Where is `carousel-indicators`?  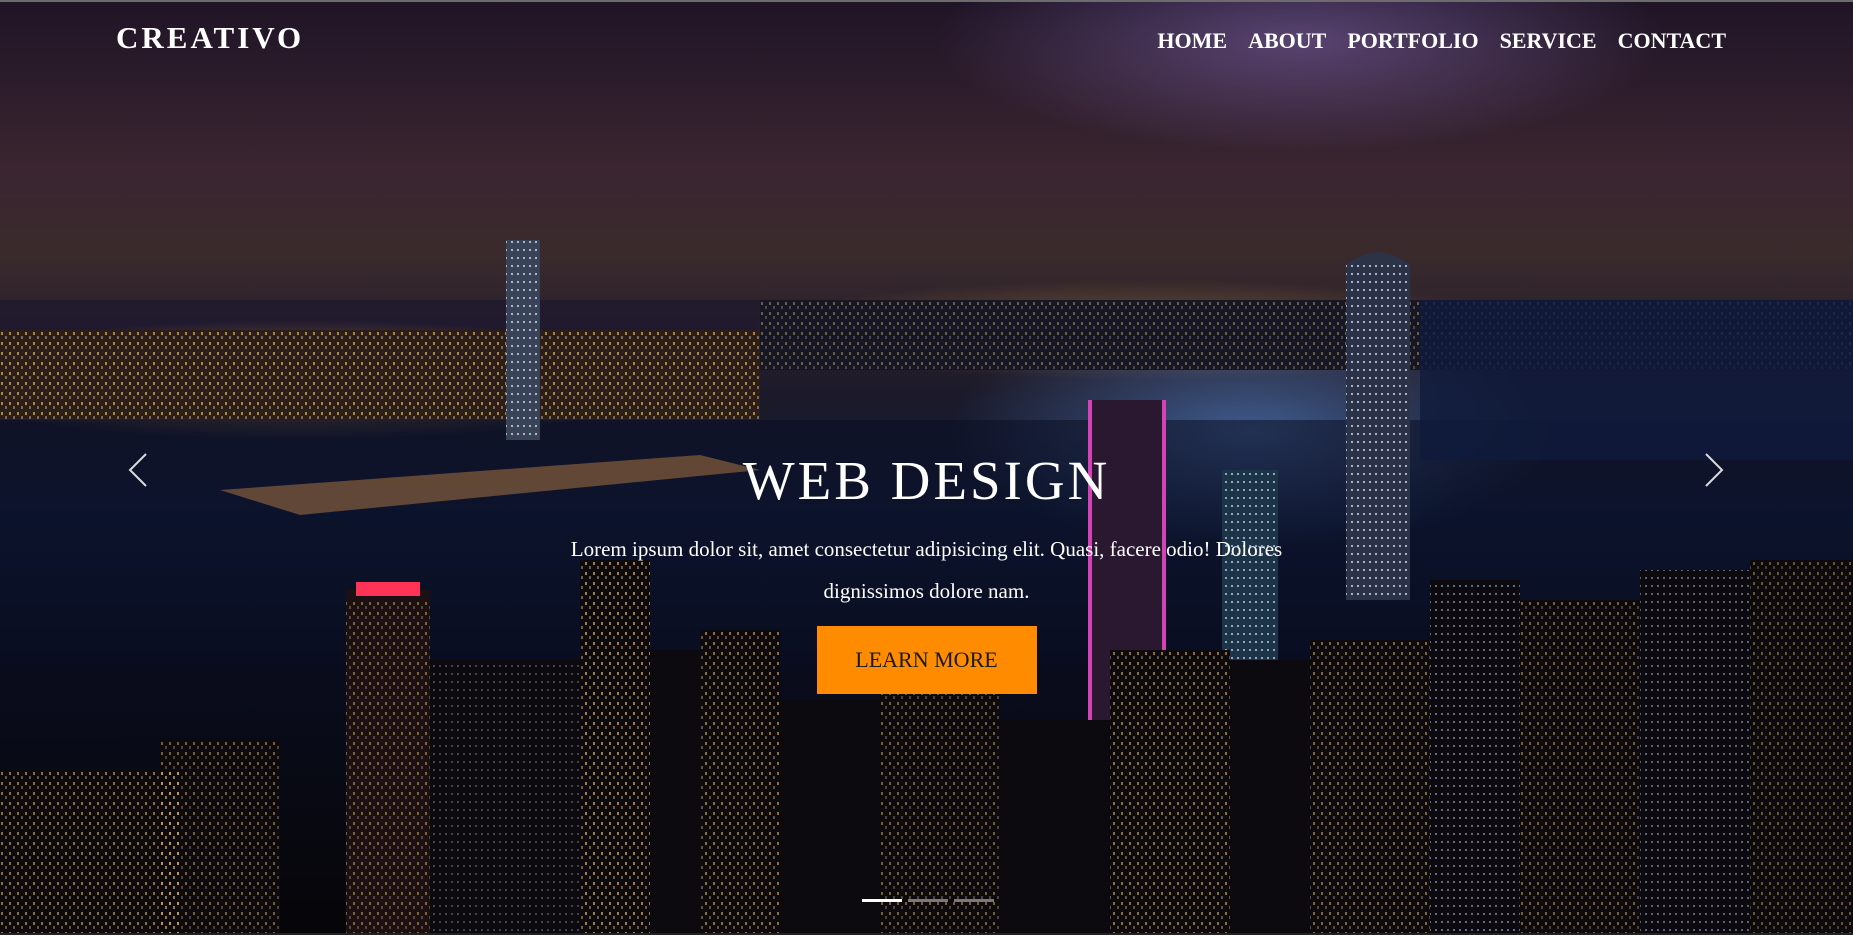
carousel-indicators is located at coordinates (928, 900).